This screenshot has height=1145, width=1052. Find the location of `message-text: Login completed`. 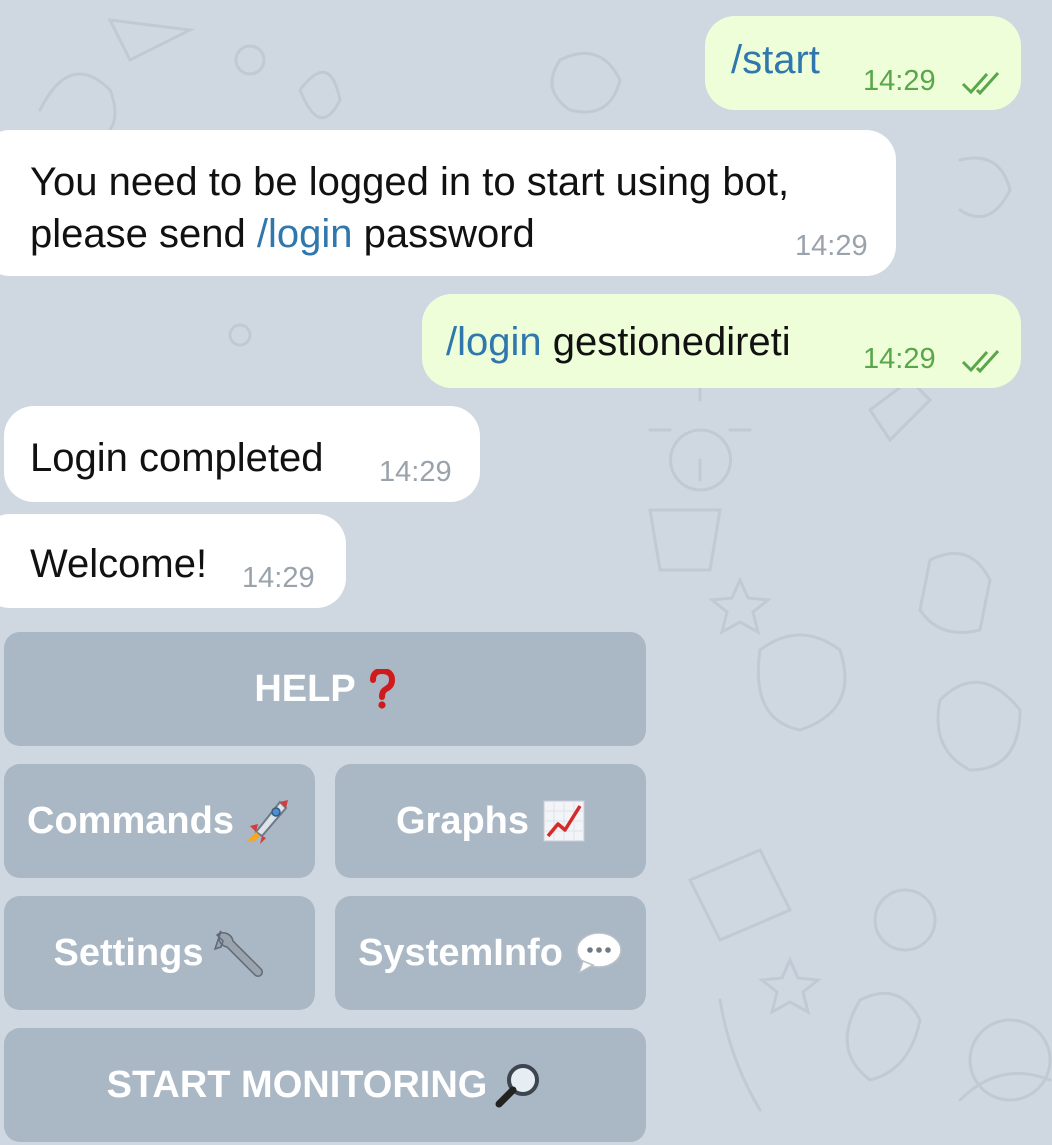

message-text: Login completed is located at coordinates (177, 458).